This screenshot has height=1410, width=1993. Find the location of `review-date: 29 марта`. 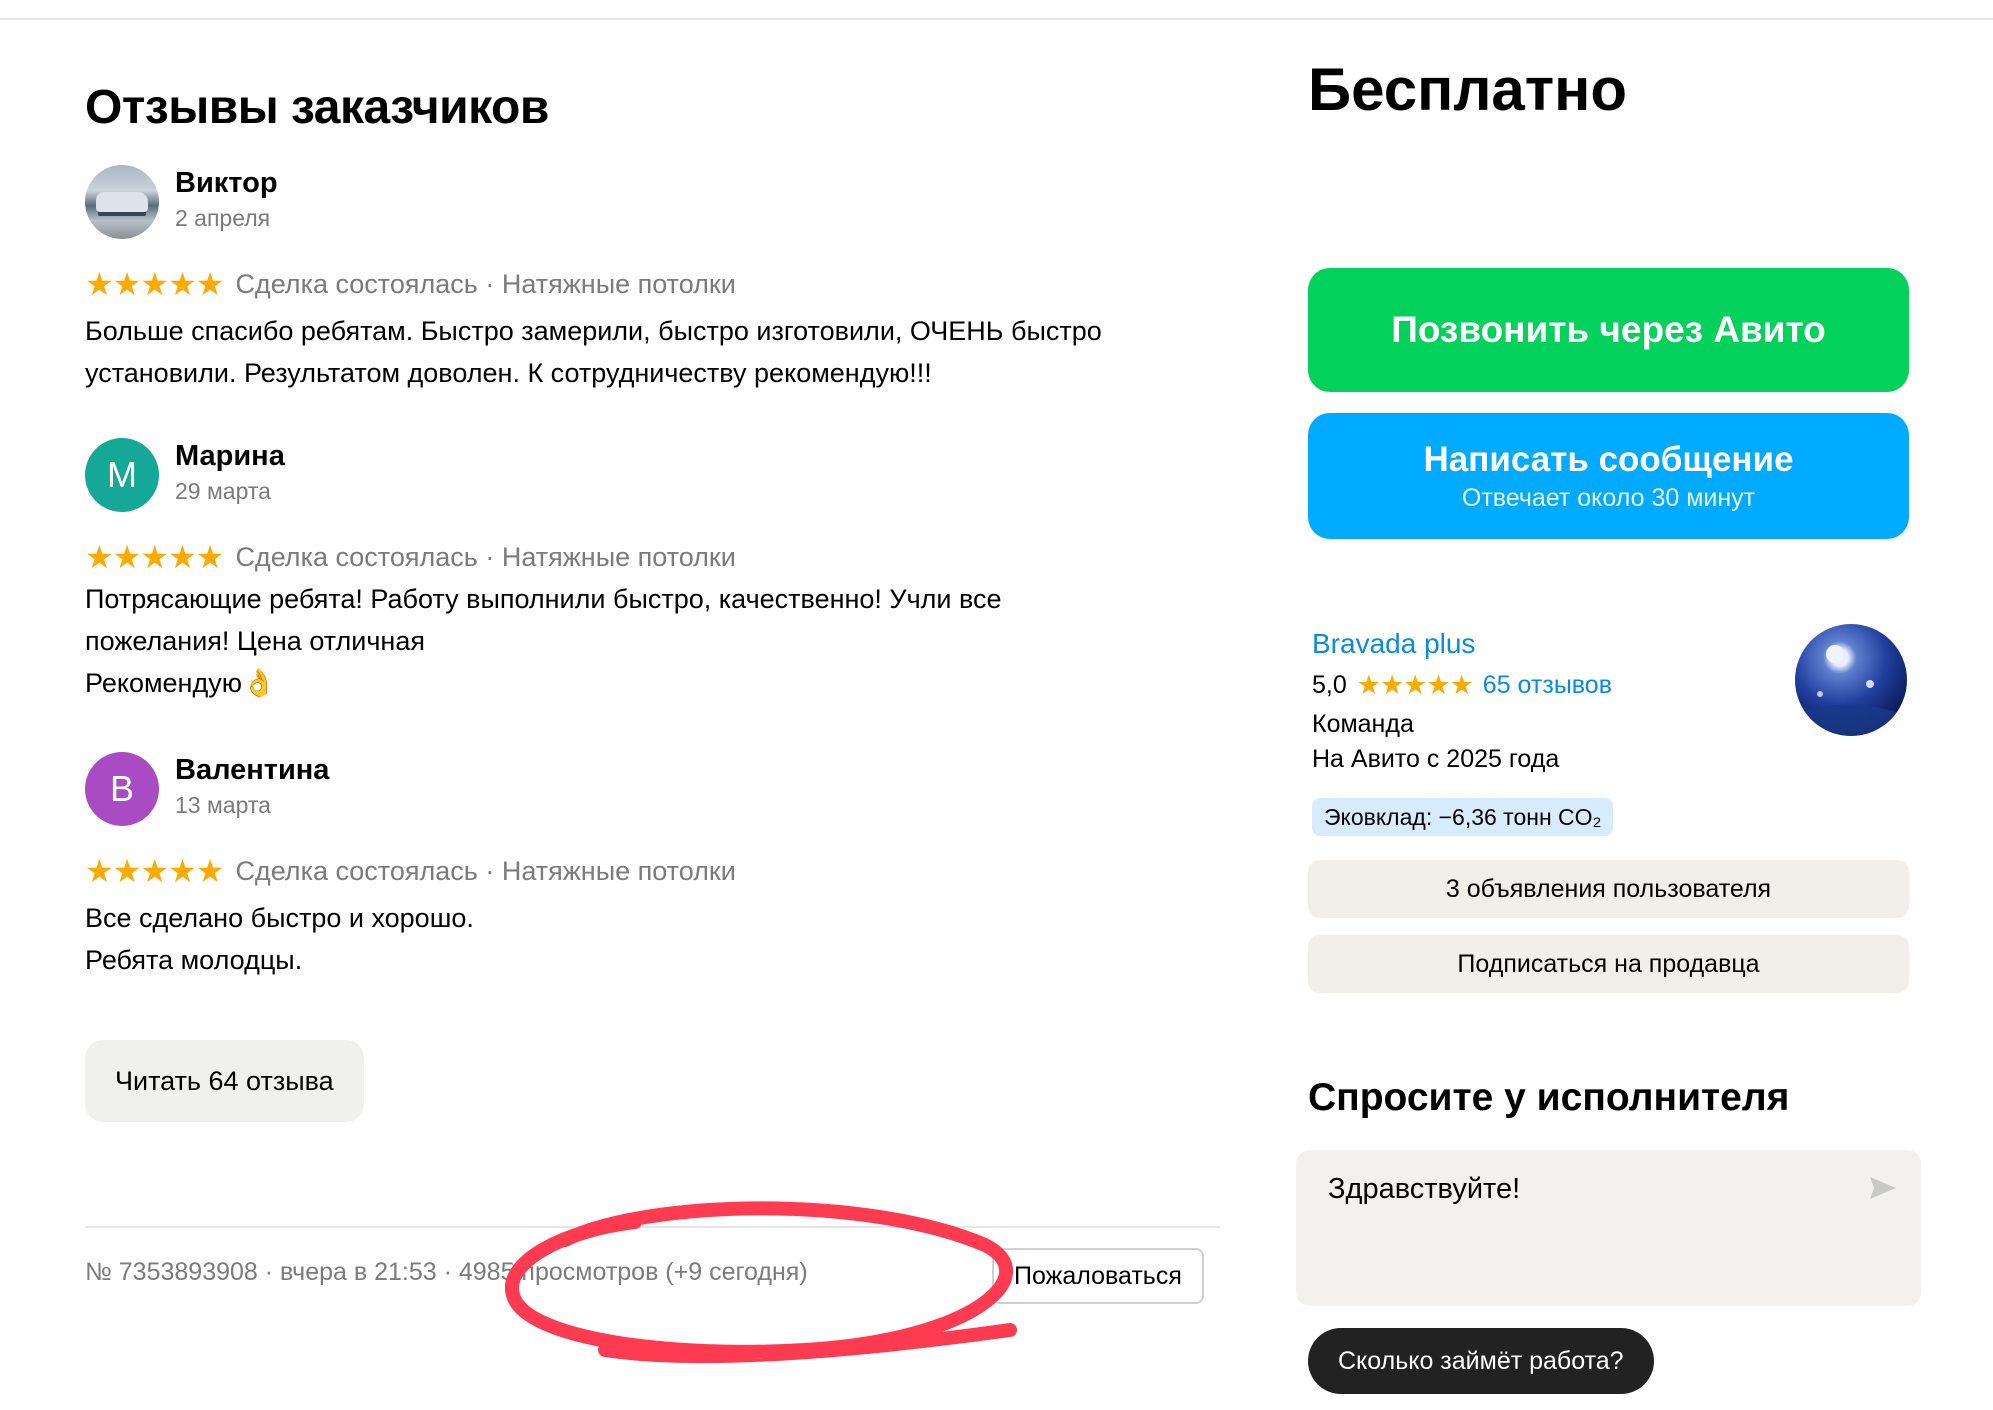

review-date: 29 марта is located at coordinates (223, 491).